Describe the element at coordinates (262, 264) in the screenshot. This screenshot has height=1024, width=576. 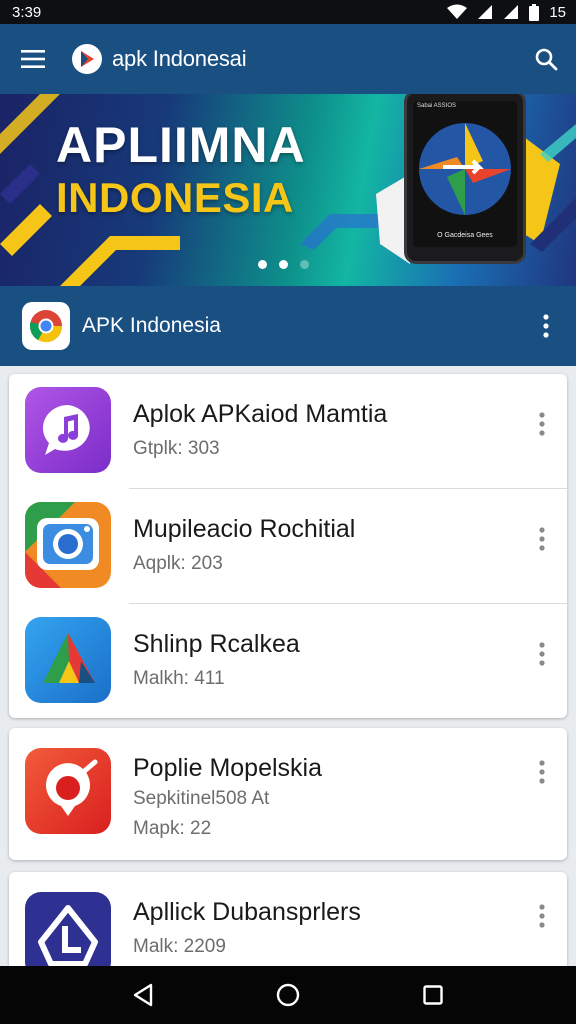
I see `carousel-dot-active` at that location.